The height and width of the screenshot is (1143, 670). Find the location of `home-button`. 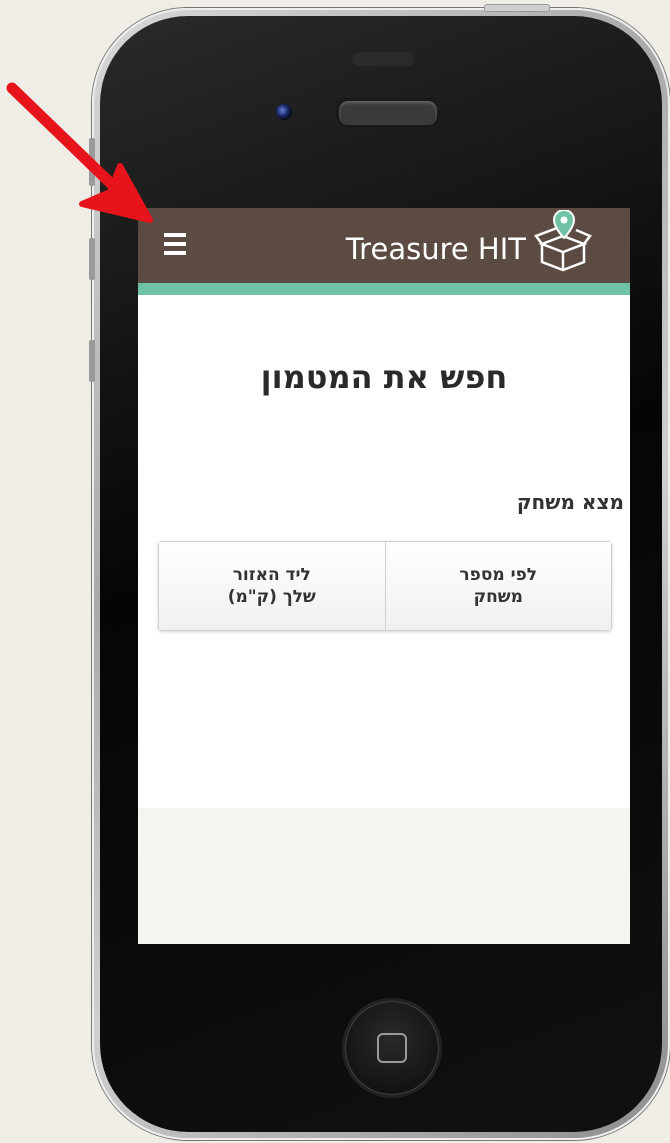

home-button is located at coordinates (392, 1048).